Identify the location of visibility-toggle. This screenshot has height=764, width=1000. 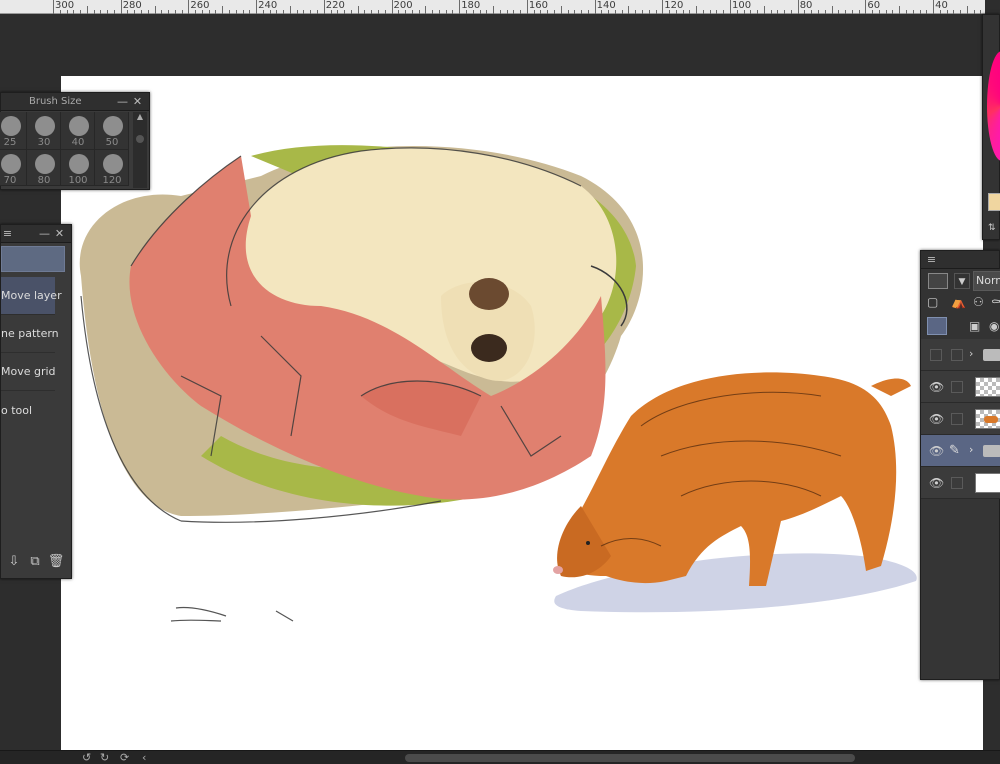
(936, 355).